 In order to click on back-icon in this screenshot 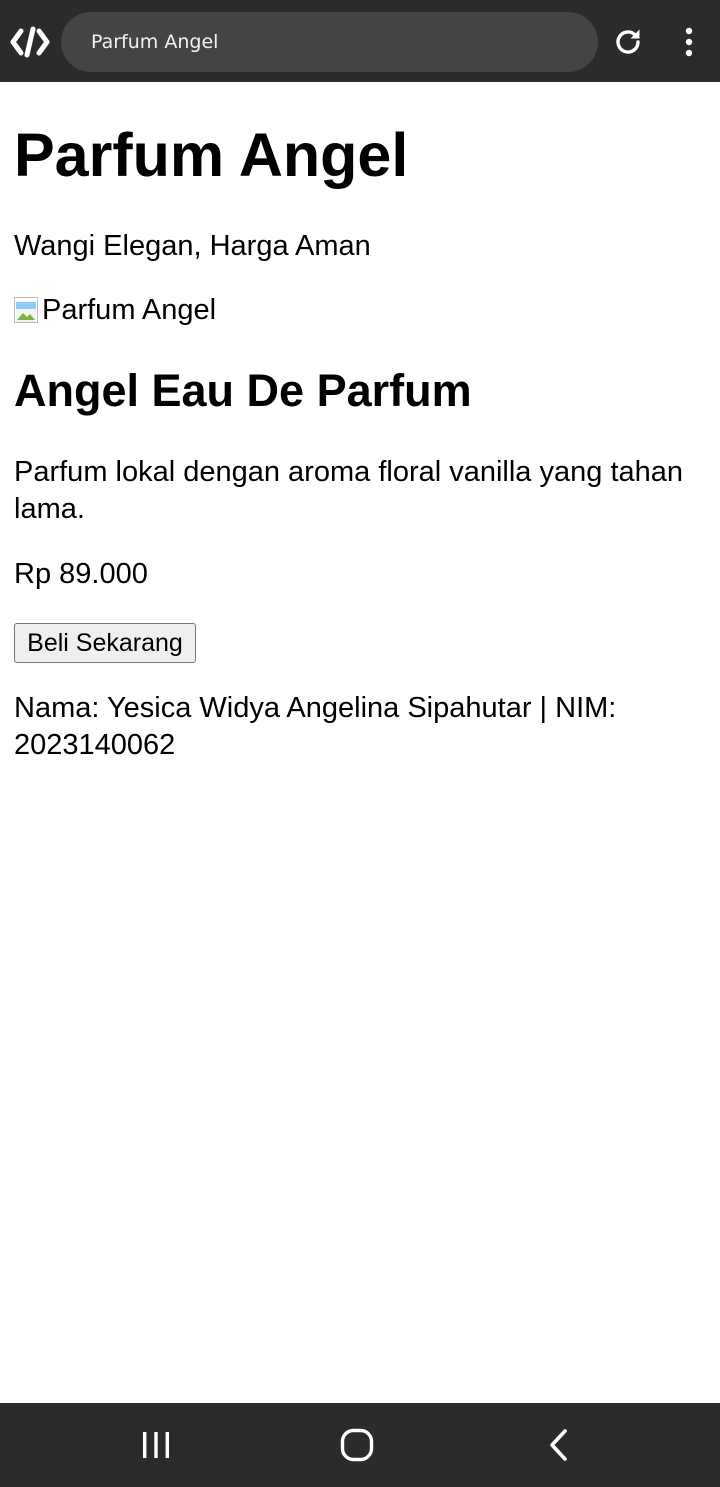, I will do `click(559, 1445)`.